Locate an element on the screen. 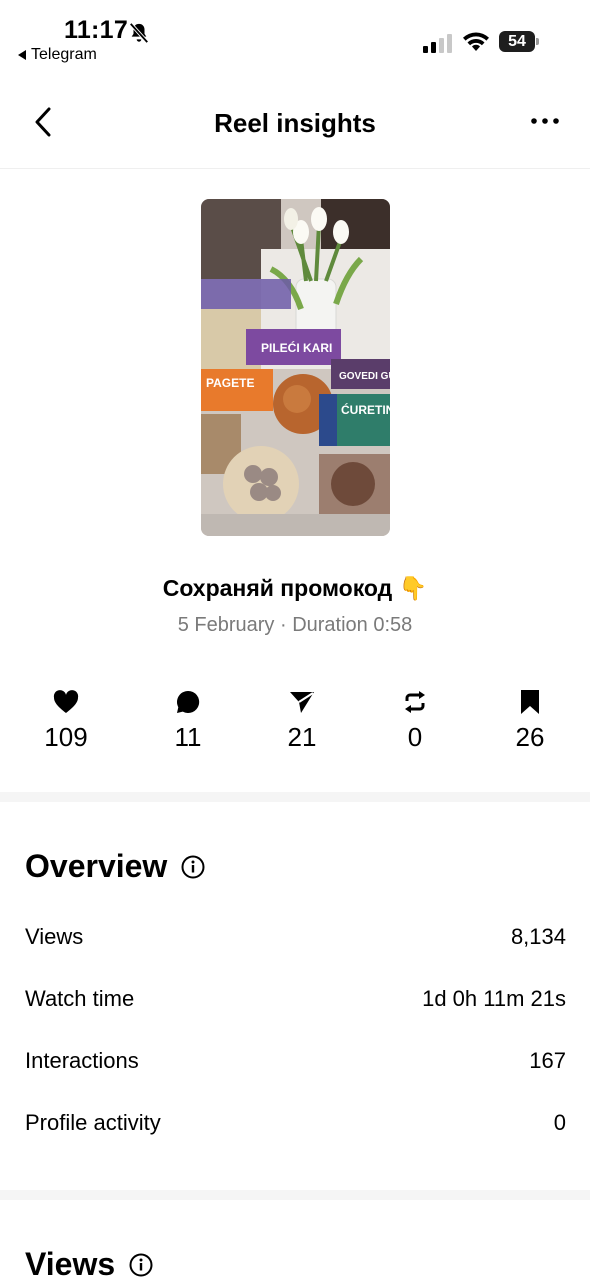 Image resolution: width=590 pixels, height=1280 pixels. overview-heading: Overview is located at coordinates (115, 866).